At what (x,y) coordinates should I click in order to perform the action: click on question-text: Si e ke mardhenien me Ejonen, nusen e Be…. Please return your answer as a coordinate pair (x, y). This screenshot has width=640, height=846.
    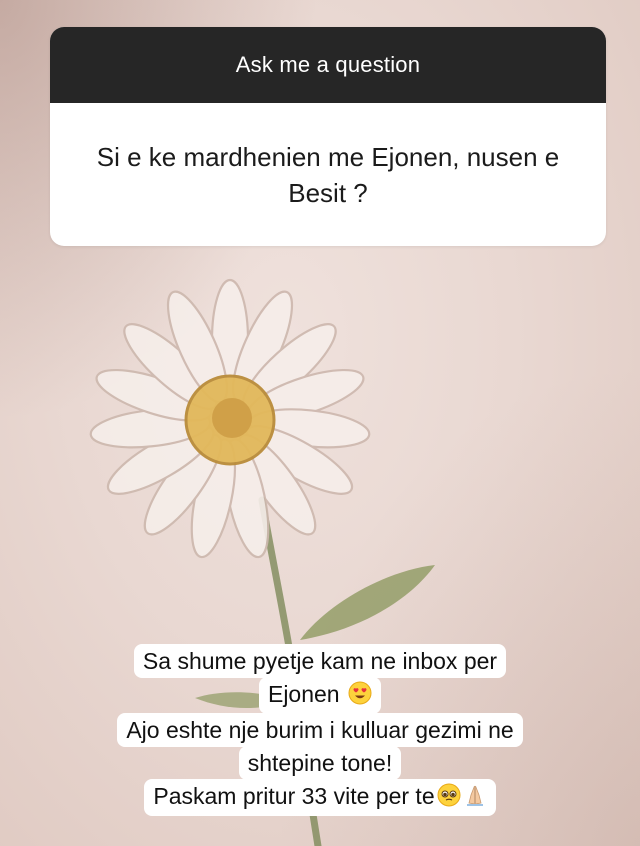
    Looking at the image, I should click on (328, 174).